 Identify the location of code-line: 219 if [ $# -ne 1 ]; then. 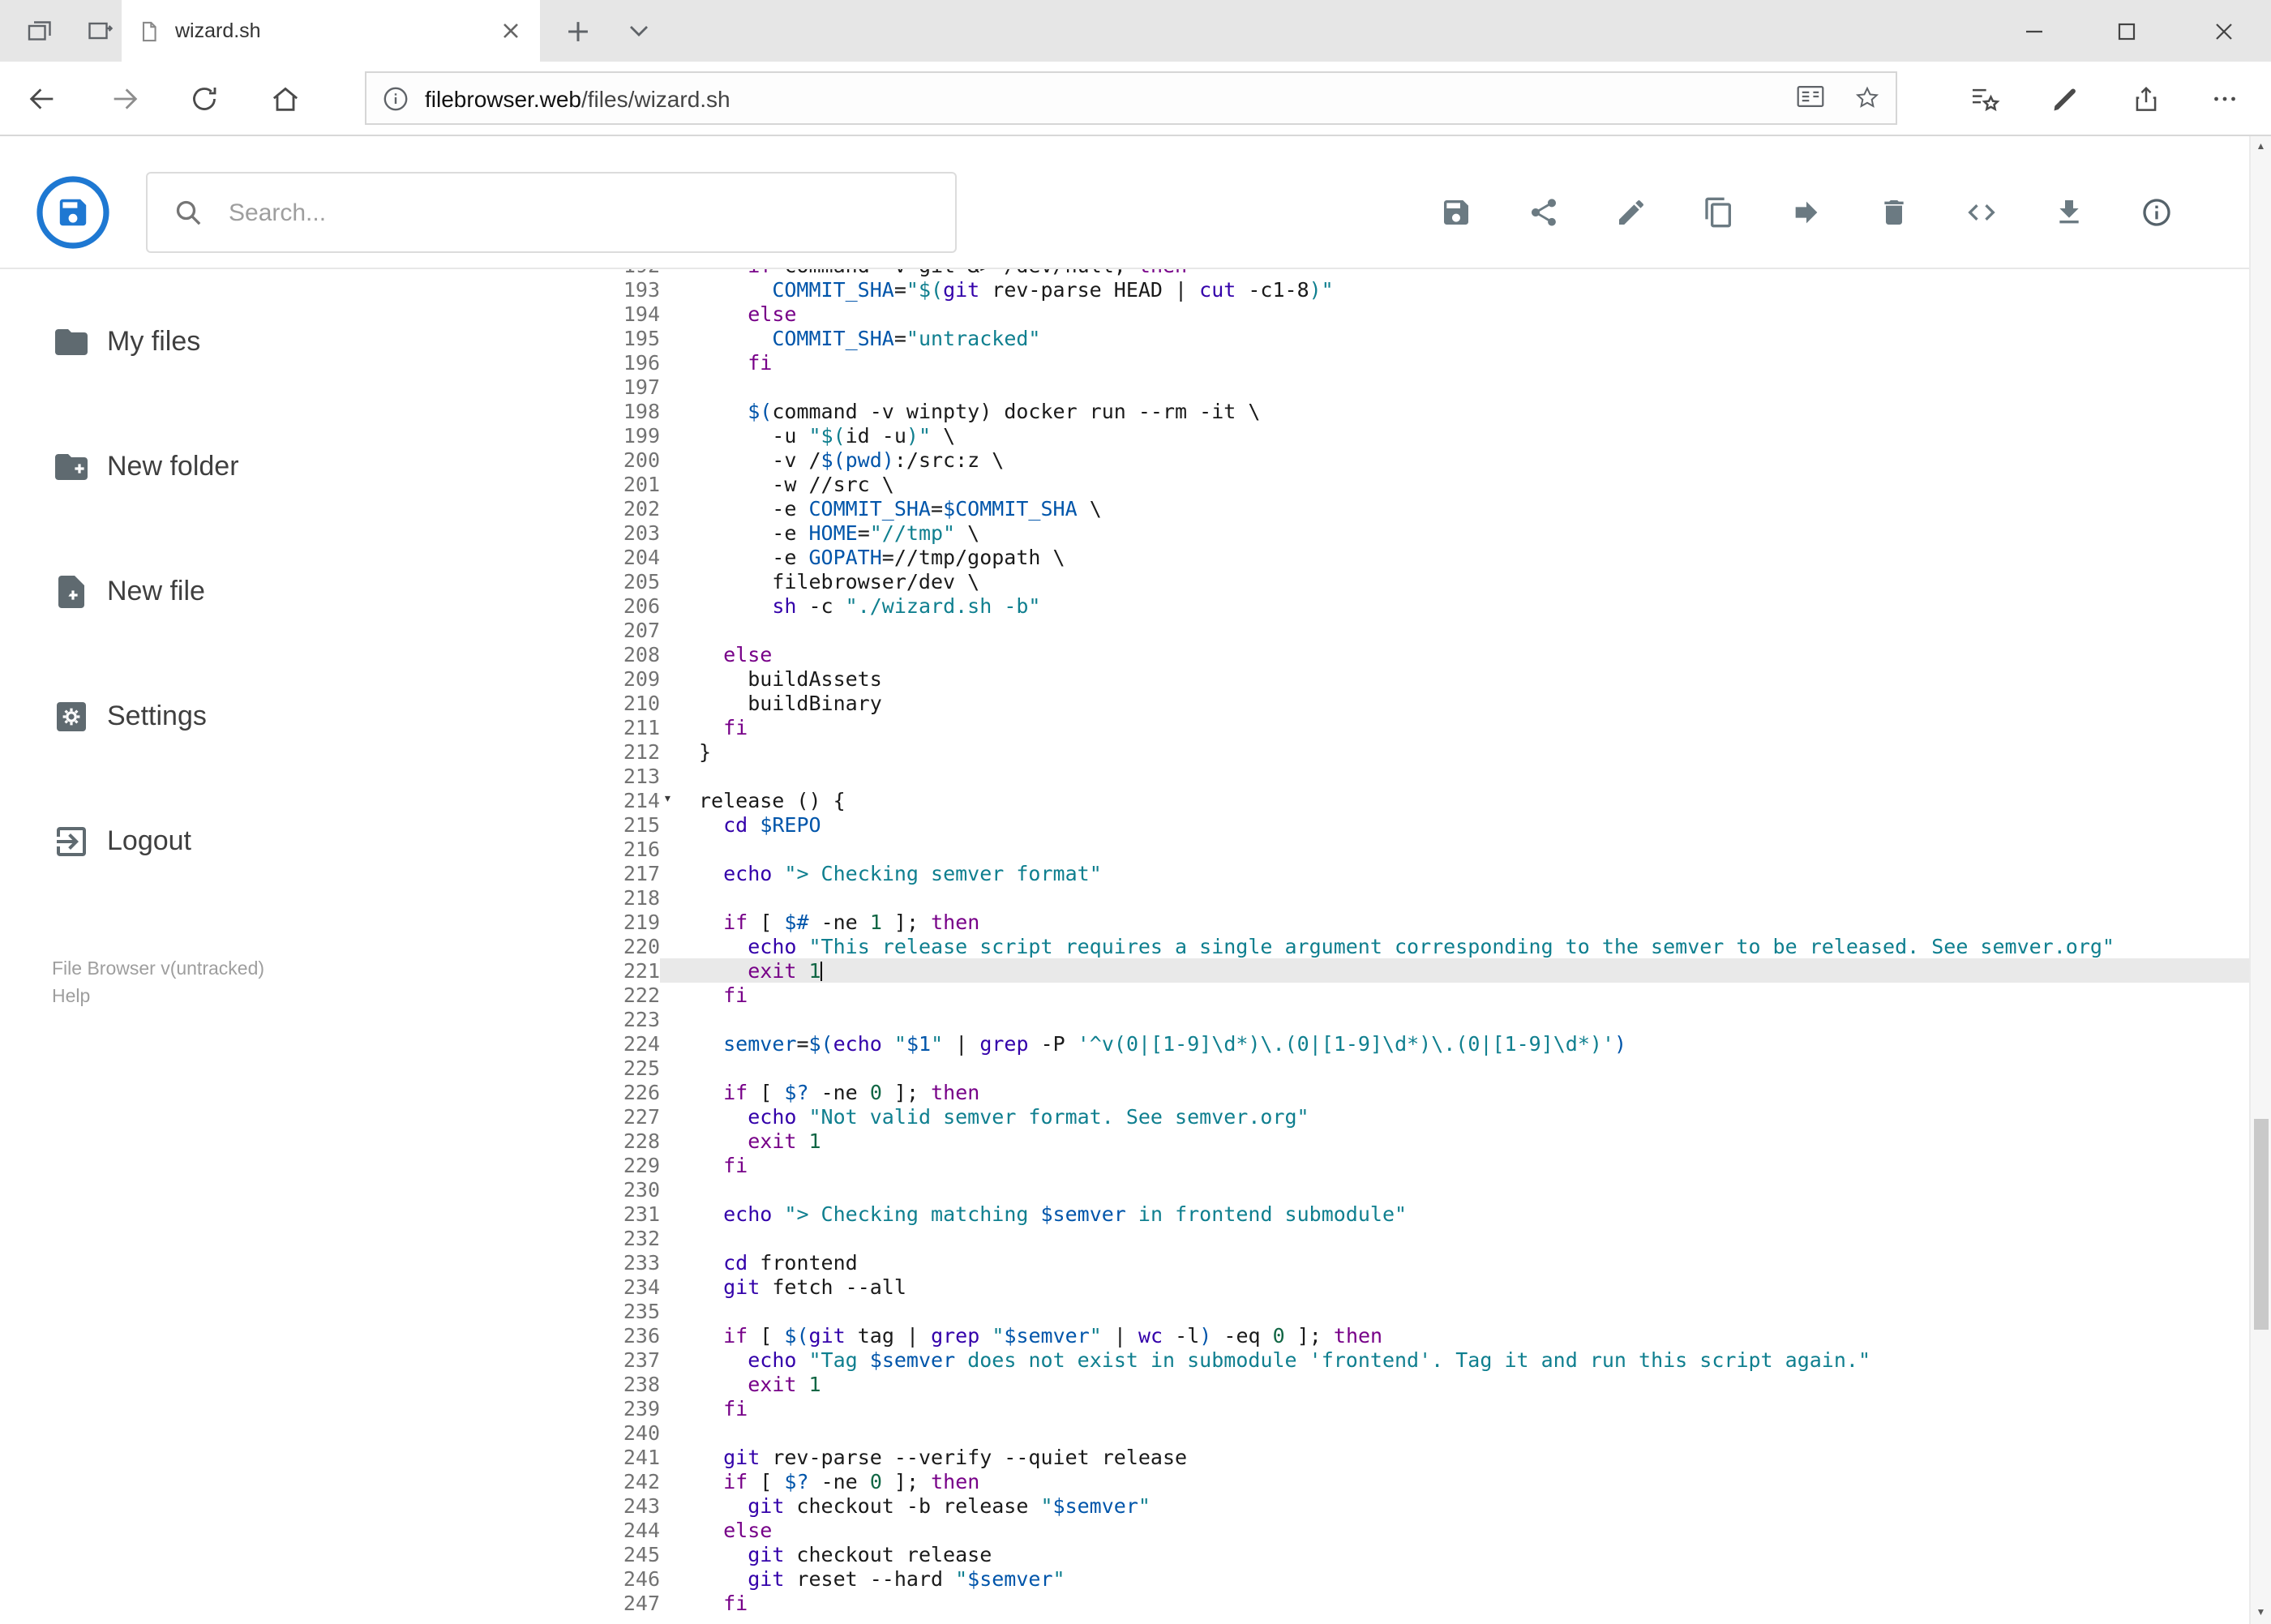
(1385, 922).